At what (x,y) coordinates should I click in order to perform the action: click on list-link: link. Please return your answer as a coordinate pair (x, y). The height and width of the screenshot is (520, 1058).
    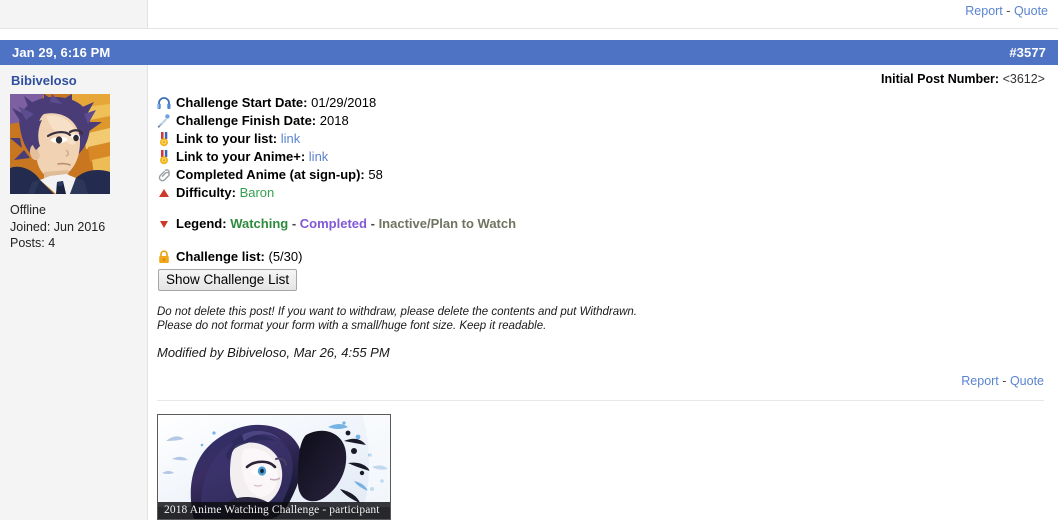
    Looking at the image, I should click on (291, 138).